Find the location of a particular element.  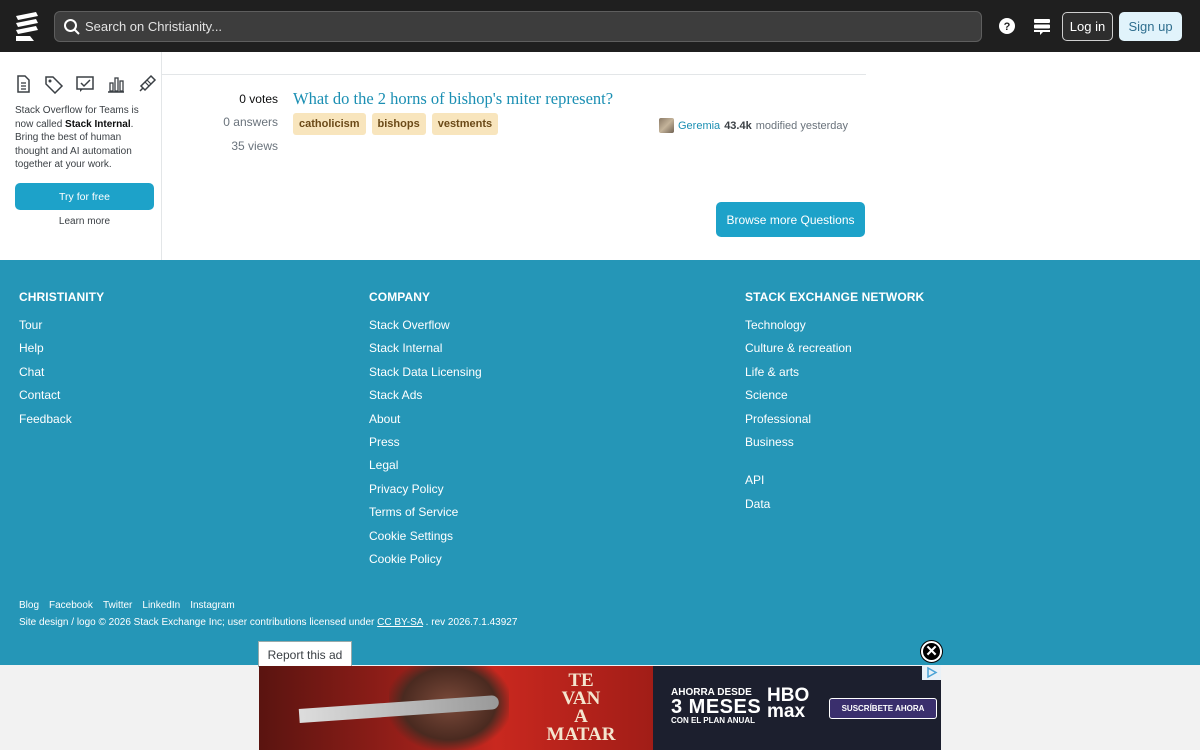

chart-icon is located at coordinates (116, 84).